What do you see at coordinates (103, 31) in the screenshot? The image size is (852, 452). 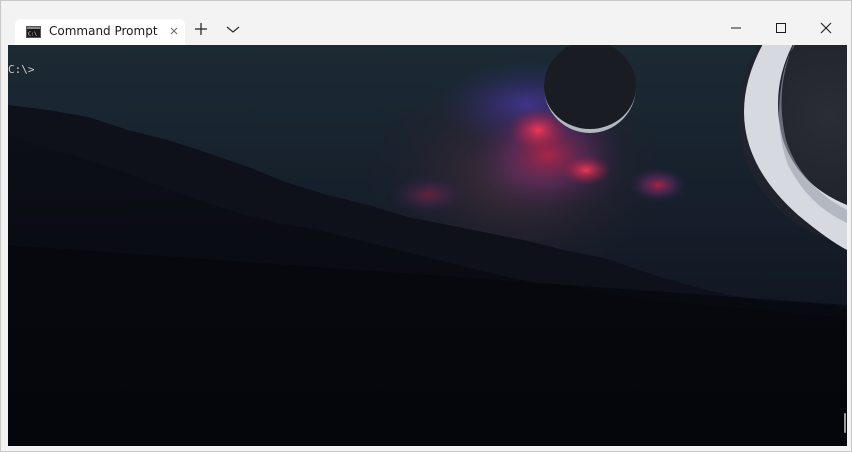 I see `tab-title: Command Prompt` at bounding box center [103, 31].